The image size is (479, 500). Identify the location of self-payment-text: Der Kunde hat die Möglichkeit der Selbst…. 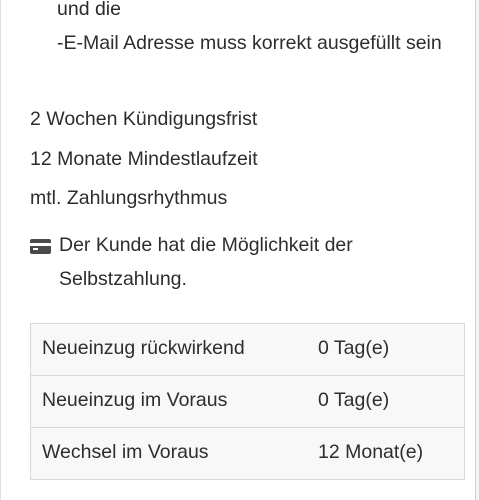
(206, 262).